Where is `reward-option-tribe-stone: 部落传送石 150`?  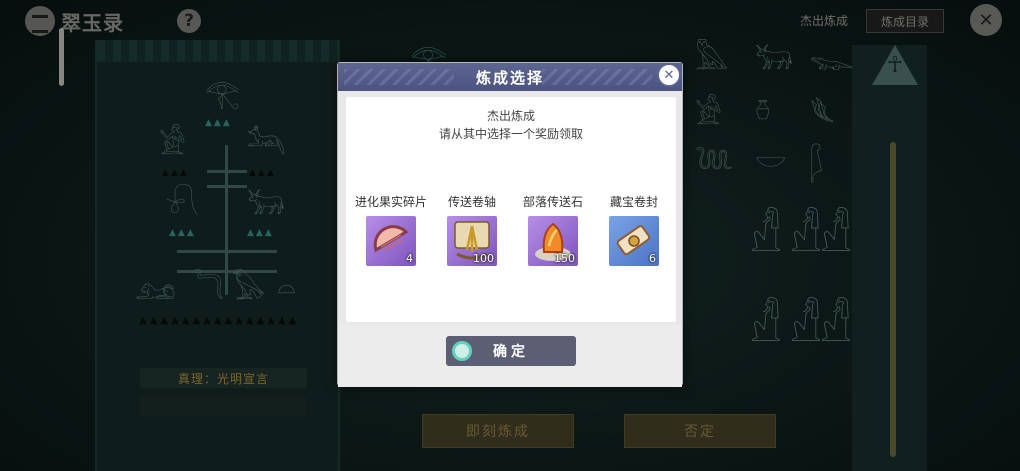 reward-option-tribe-stone: 部落传送石 150 is located at coordinates (553, 229).